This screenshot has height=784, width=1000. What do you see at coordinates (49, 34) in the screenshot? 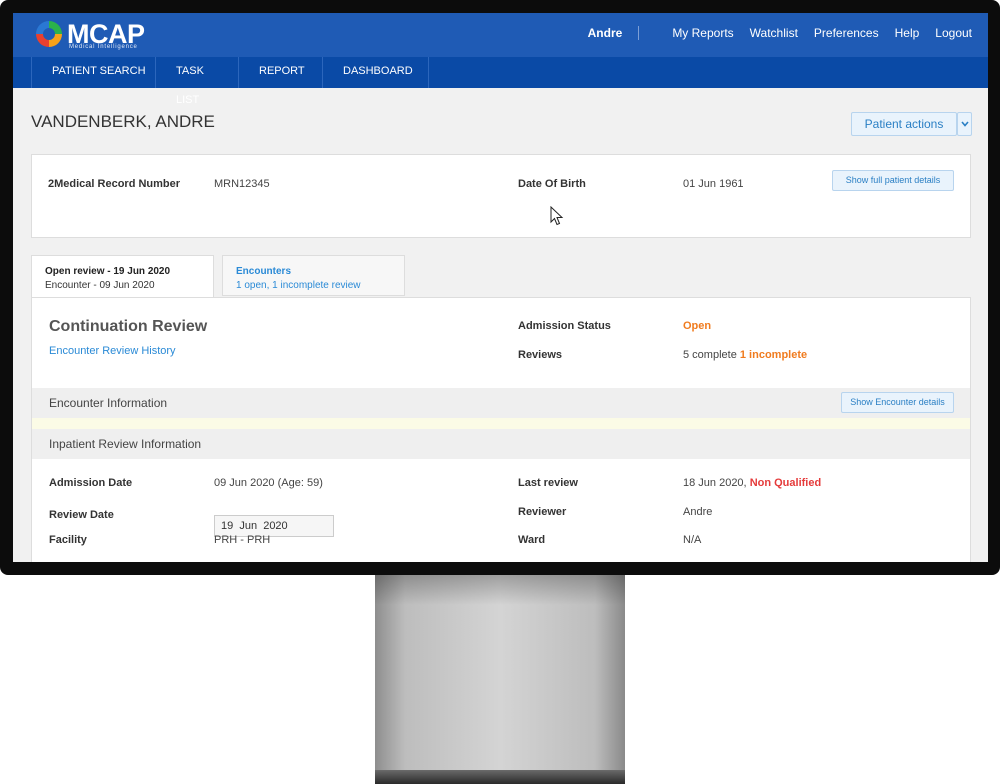
I see `logo-swirl-icon` at bounding box center [49, 34].